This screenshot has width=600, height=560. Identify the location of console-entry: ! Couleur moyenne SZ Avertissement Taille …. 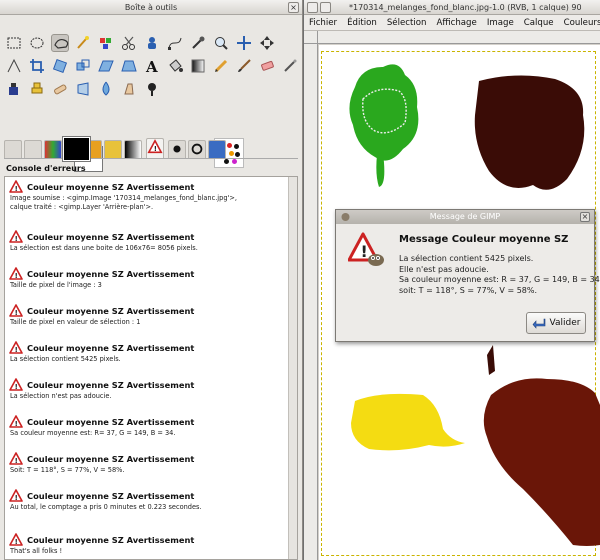
(149, 315).